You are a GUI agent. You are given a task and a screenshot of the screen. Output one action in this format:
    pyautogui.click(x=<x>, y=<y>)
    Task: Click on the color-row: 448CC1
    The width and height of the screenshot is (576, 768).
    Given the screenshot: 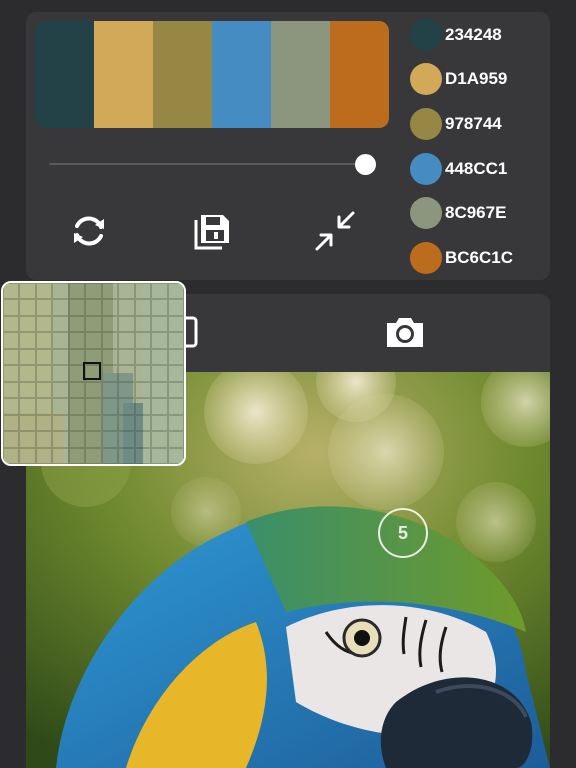 What is the action you would take?
    pyautogui.click(x=458, y=169)
    